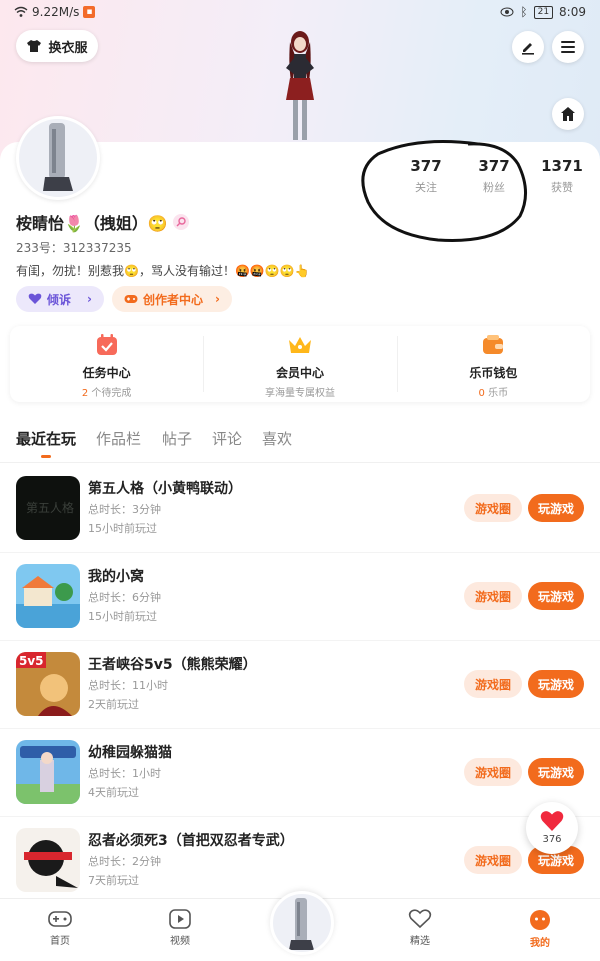 The image size is (600, 961). Describe the element at coordinates (48, 772) in the screenshot. I see `game-icon-kindergarten-hide-seek` at that location.